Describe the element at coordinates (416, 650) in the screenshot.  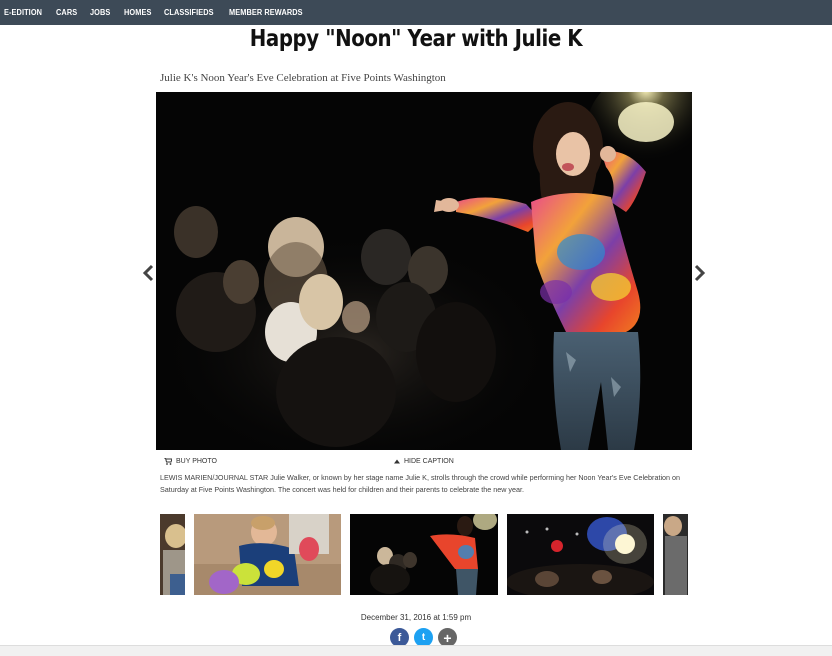
I see `bottom-bar` at that location.